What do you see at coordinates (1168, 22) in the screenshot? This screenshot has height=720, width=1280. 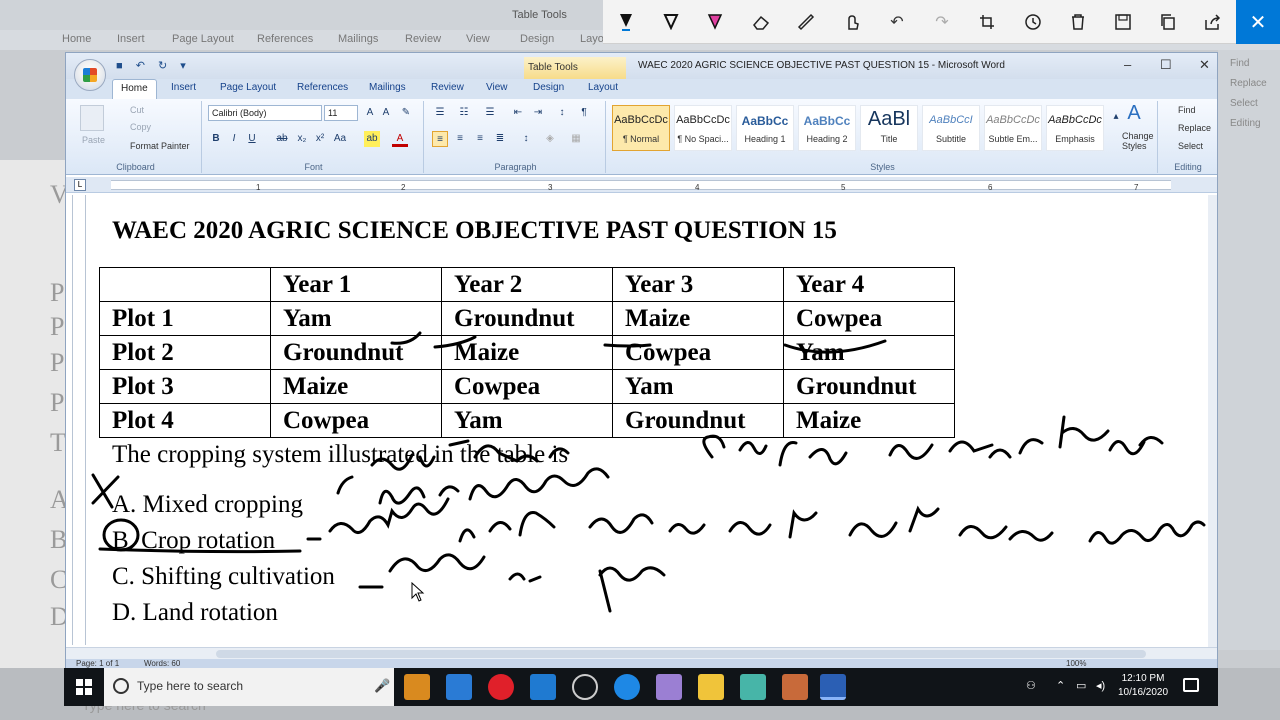 I see `copy-icon` at bounding box center [1168, 22].